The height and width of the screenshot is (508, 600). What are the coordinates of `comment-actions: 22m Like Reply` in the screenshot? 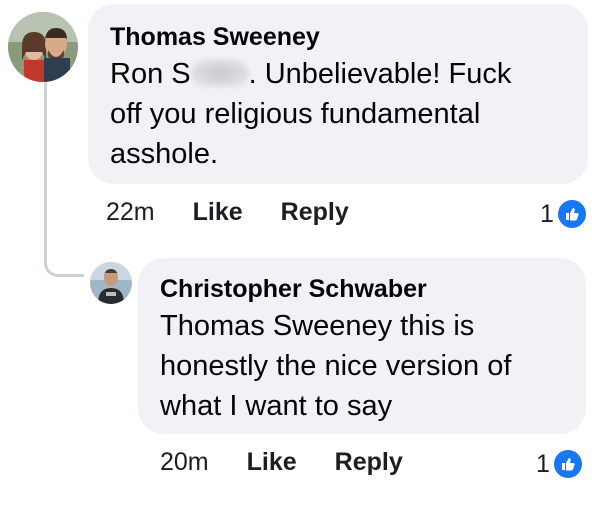 It's located at (227, 212).